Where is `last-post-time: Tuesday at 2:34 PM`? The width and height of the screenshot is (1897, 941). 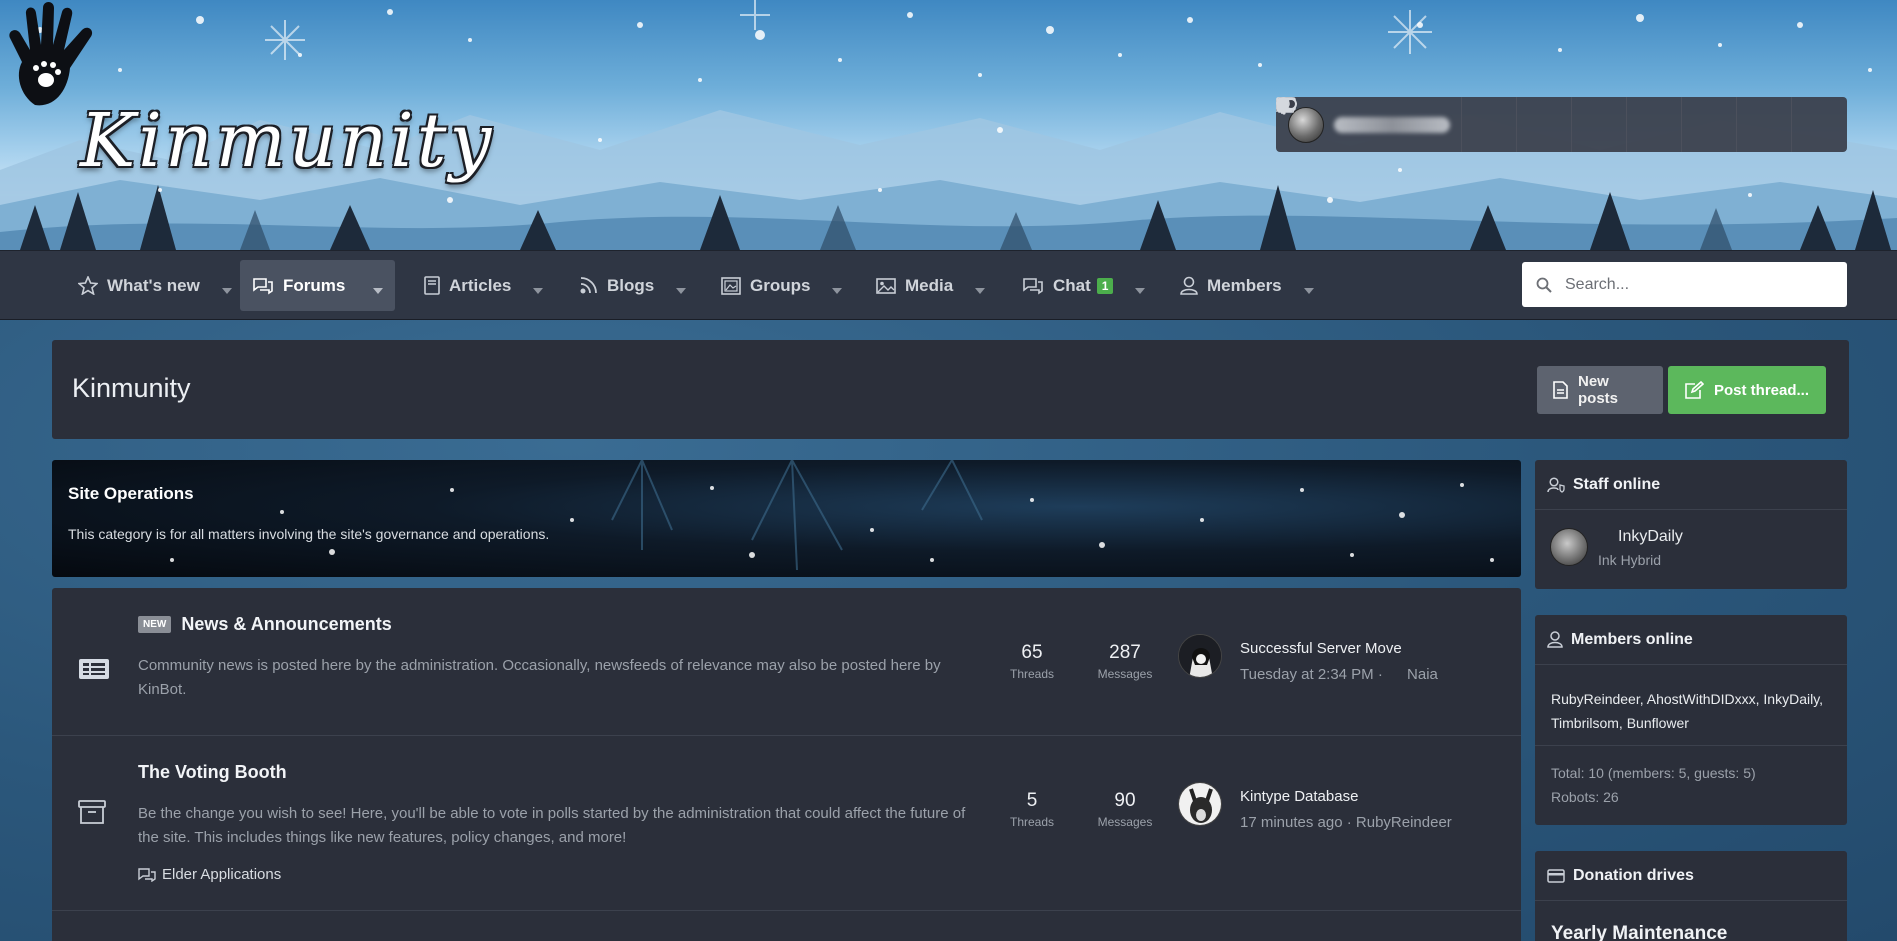 last-post-time: Tuesday at 2:34 PM is located at coordinates (1307, 674).